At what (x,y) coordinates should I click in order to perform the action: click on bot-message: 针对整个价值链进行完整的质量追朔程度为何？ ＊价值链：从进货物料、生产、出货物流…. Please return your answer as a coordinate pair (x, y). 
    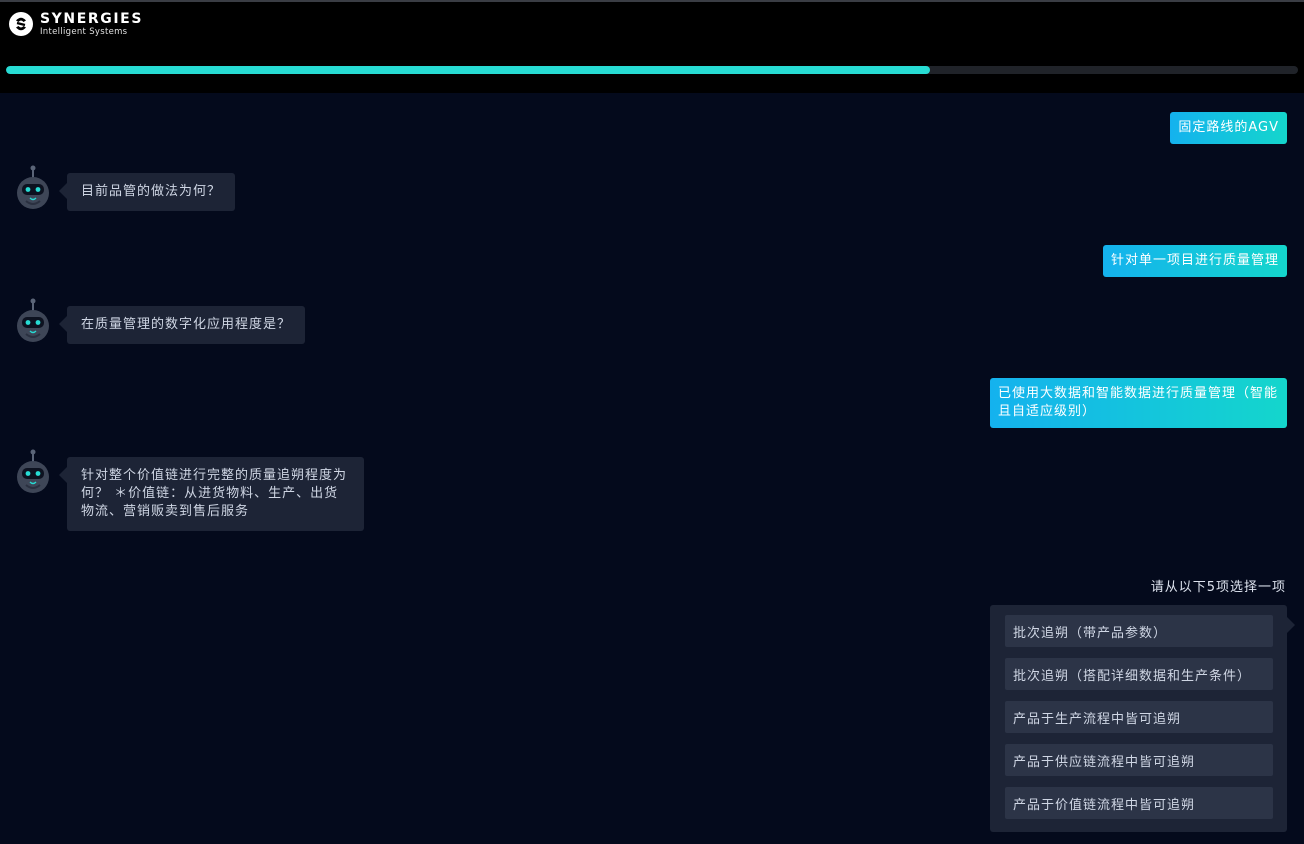
    Looking at the image, I should click on (211, 494).